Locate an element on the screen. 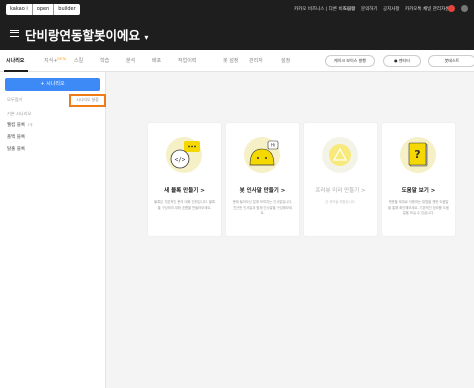  card-description: 곧 준비될 예정입니다. is located at coordinates (340, 202).